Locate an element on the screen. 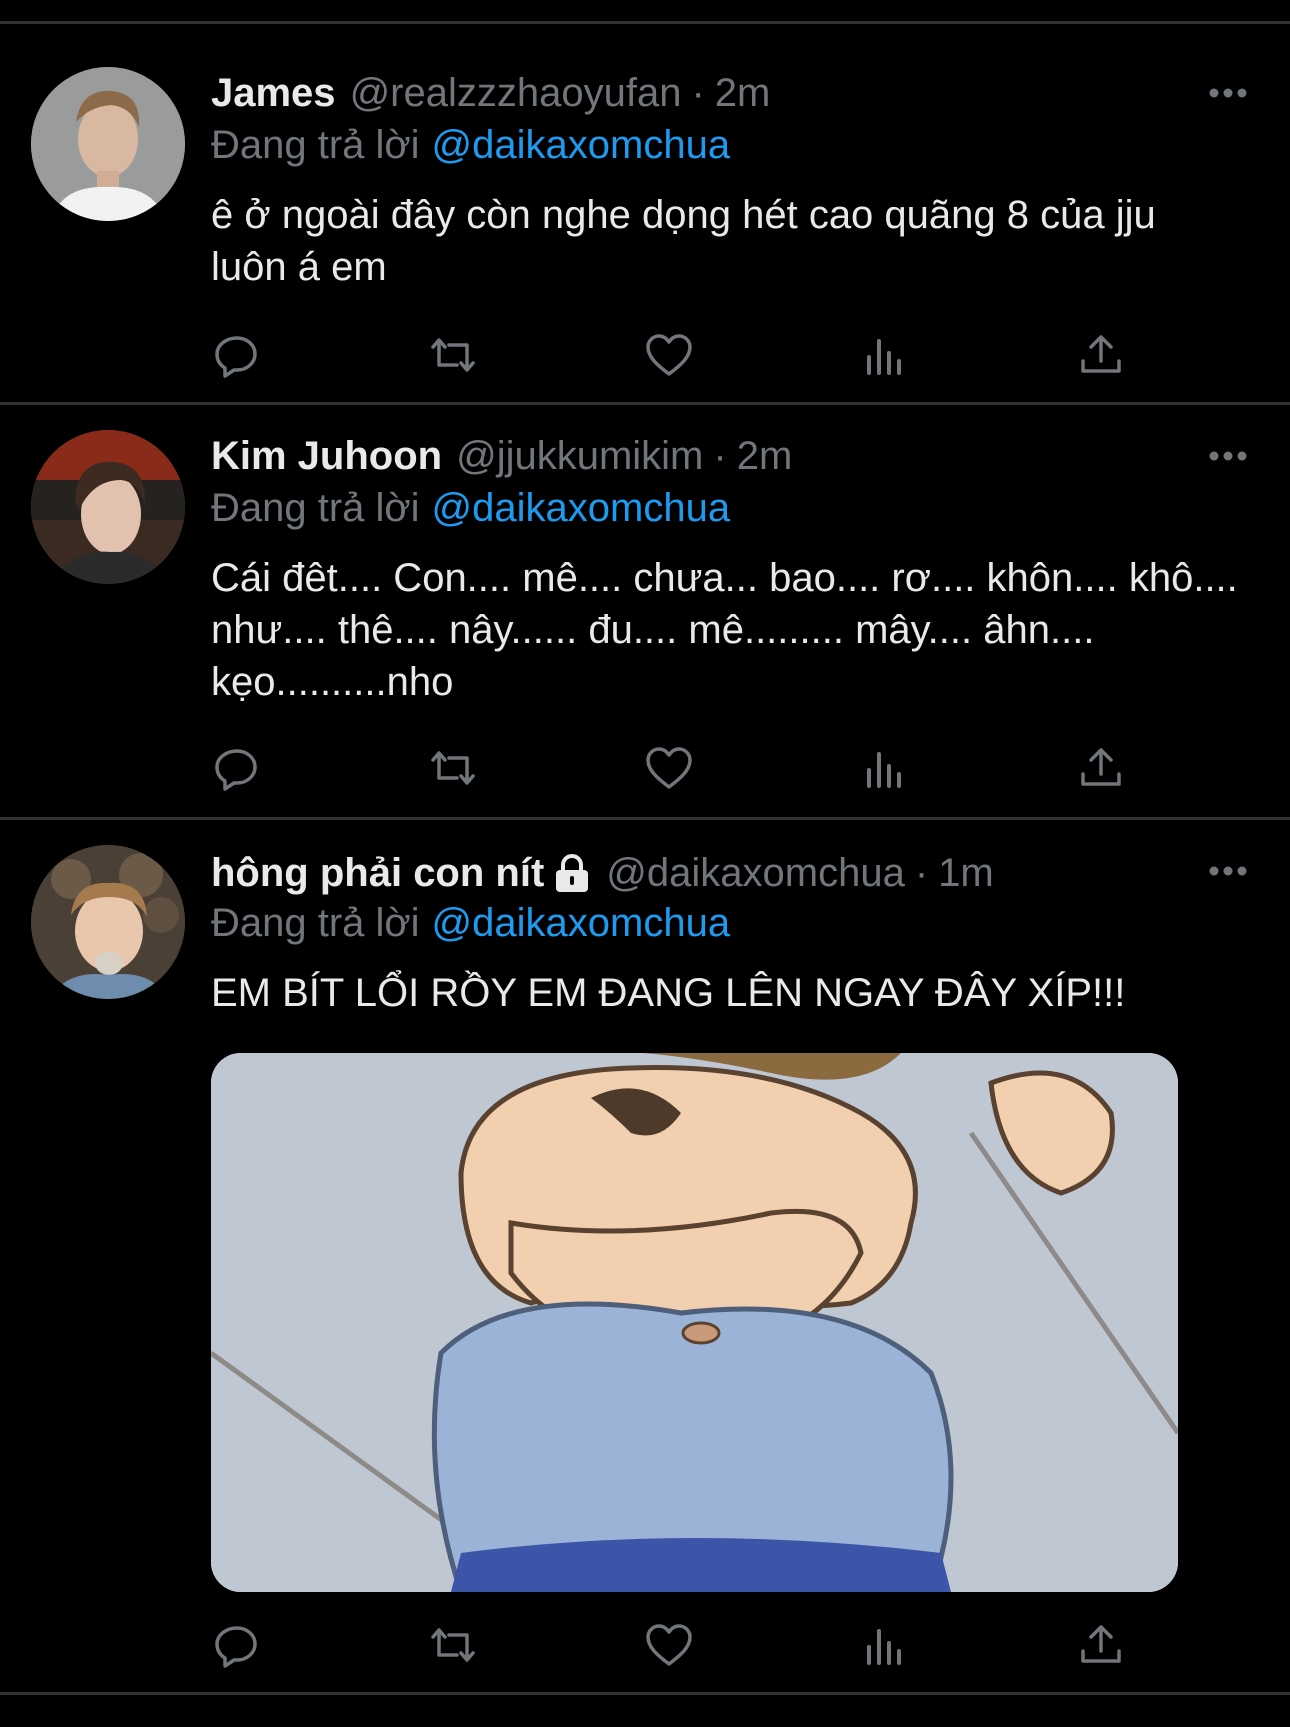 The height and width of the screenshot is (1727, 1290). tweet-header: Kim Juhoon @jjukkumikim · 2m is located at coordinates (501, 456).